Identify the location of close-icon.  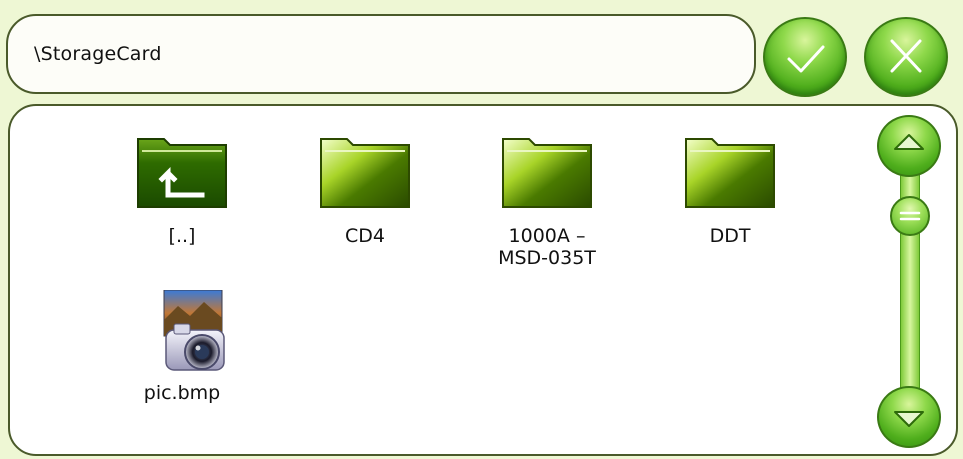
(906, 56).